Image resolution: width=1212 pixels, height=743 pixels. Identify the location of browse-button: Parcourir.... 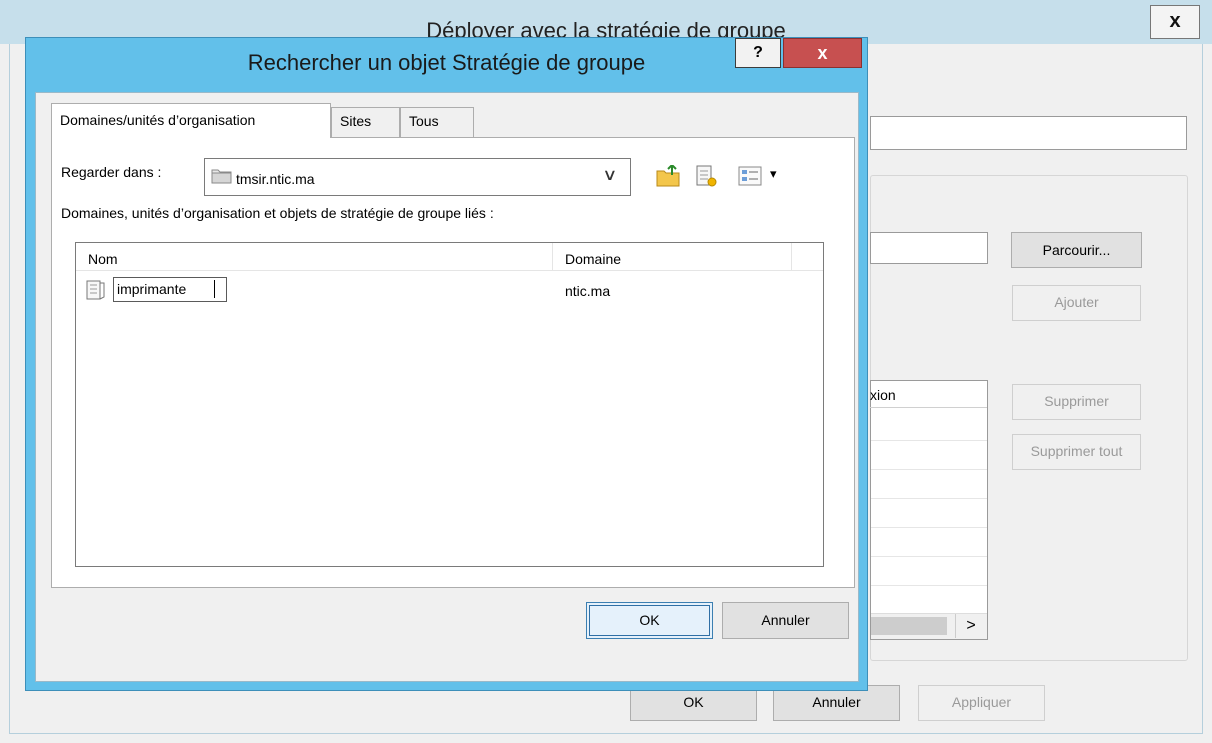
(1076, 250).